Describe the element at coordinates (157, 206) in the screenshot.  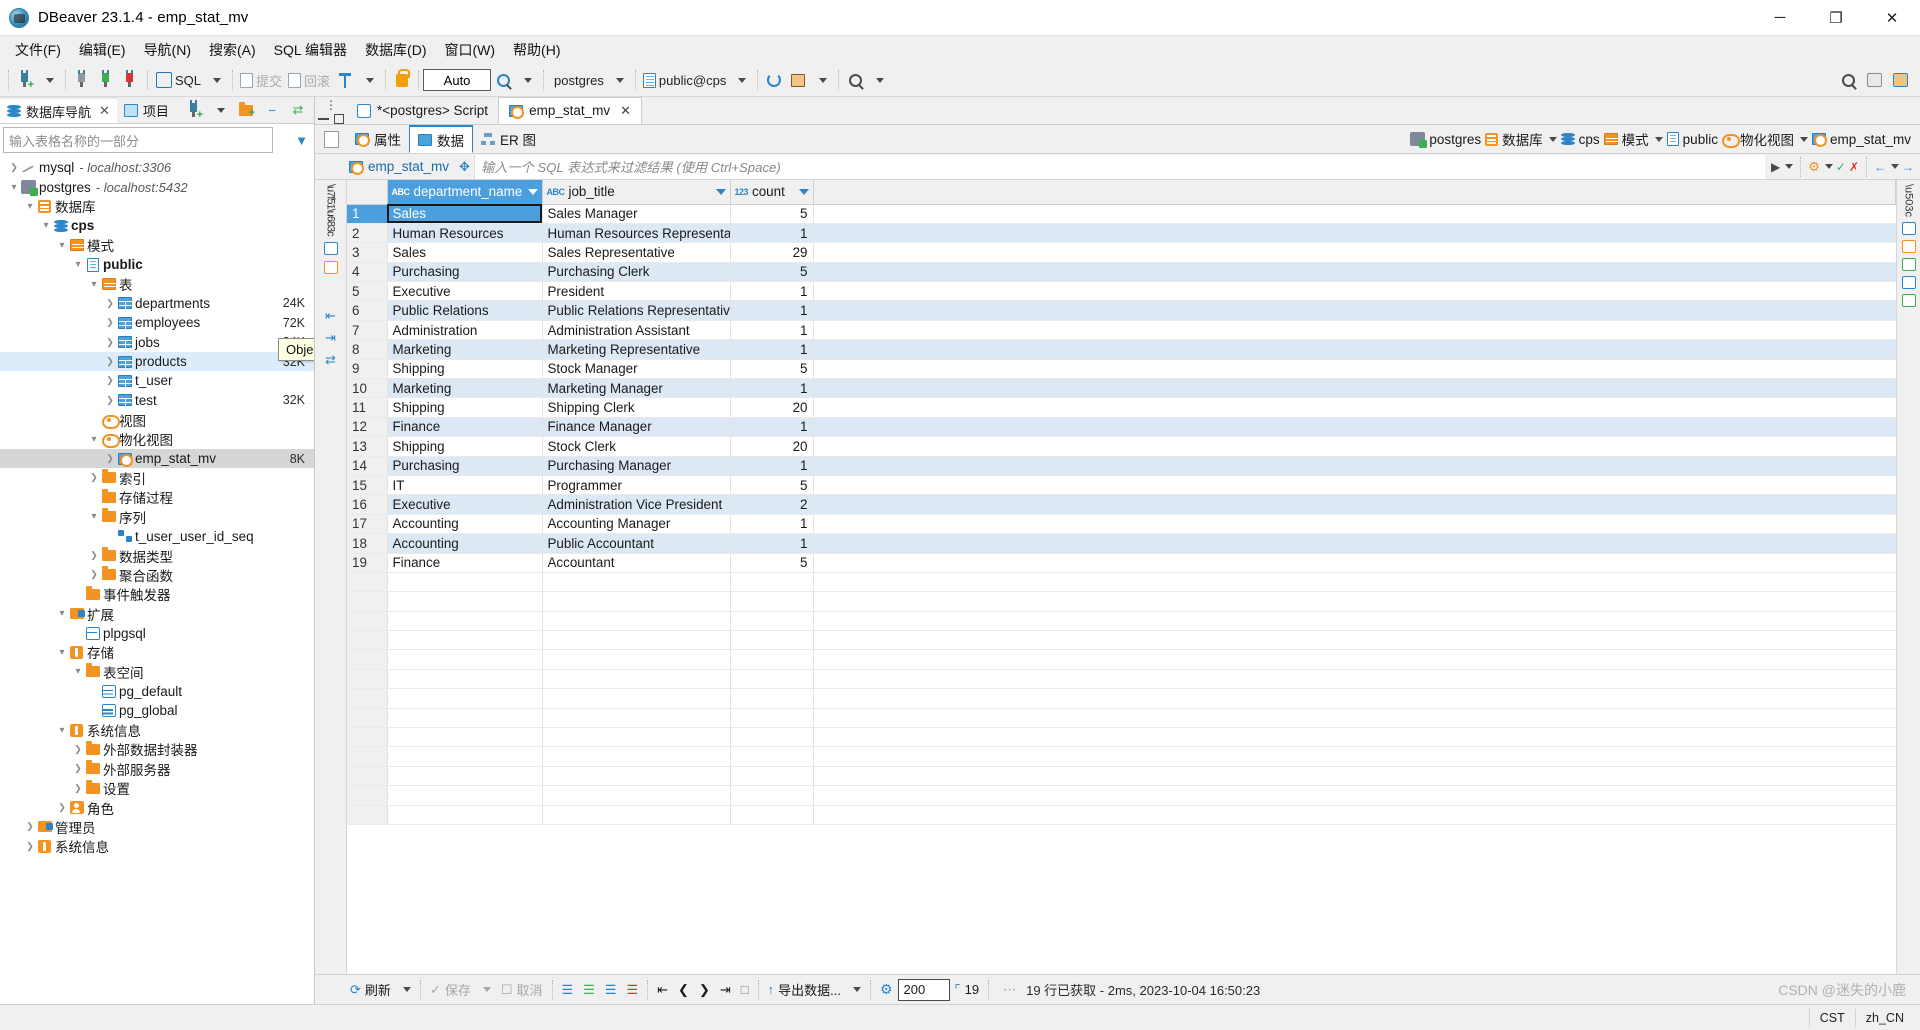
I see `tree-item-: 数据库` at that location.